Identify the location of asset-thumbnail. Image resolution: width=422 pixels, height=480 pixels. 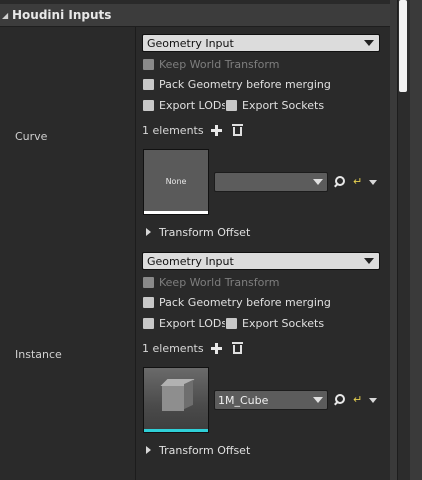
(176, 400).